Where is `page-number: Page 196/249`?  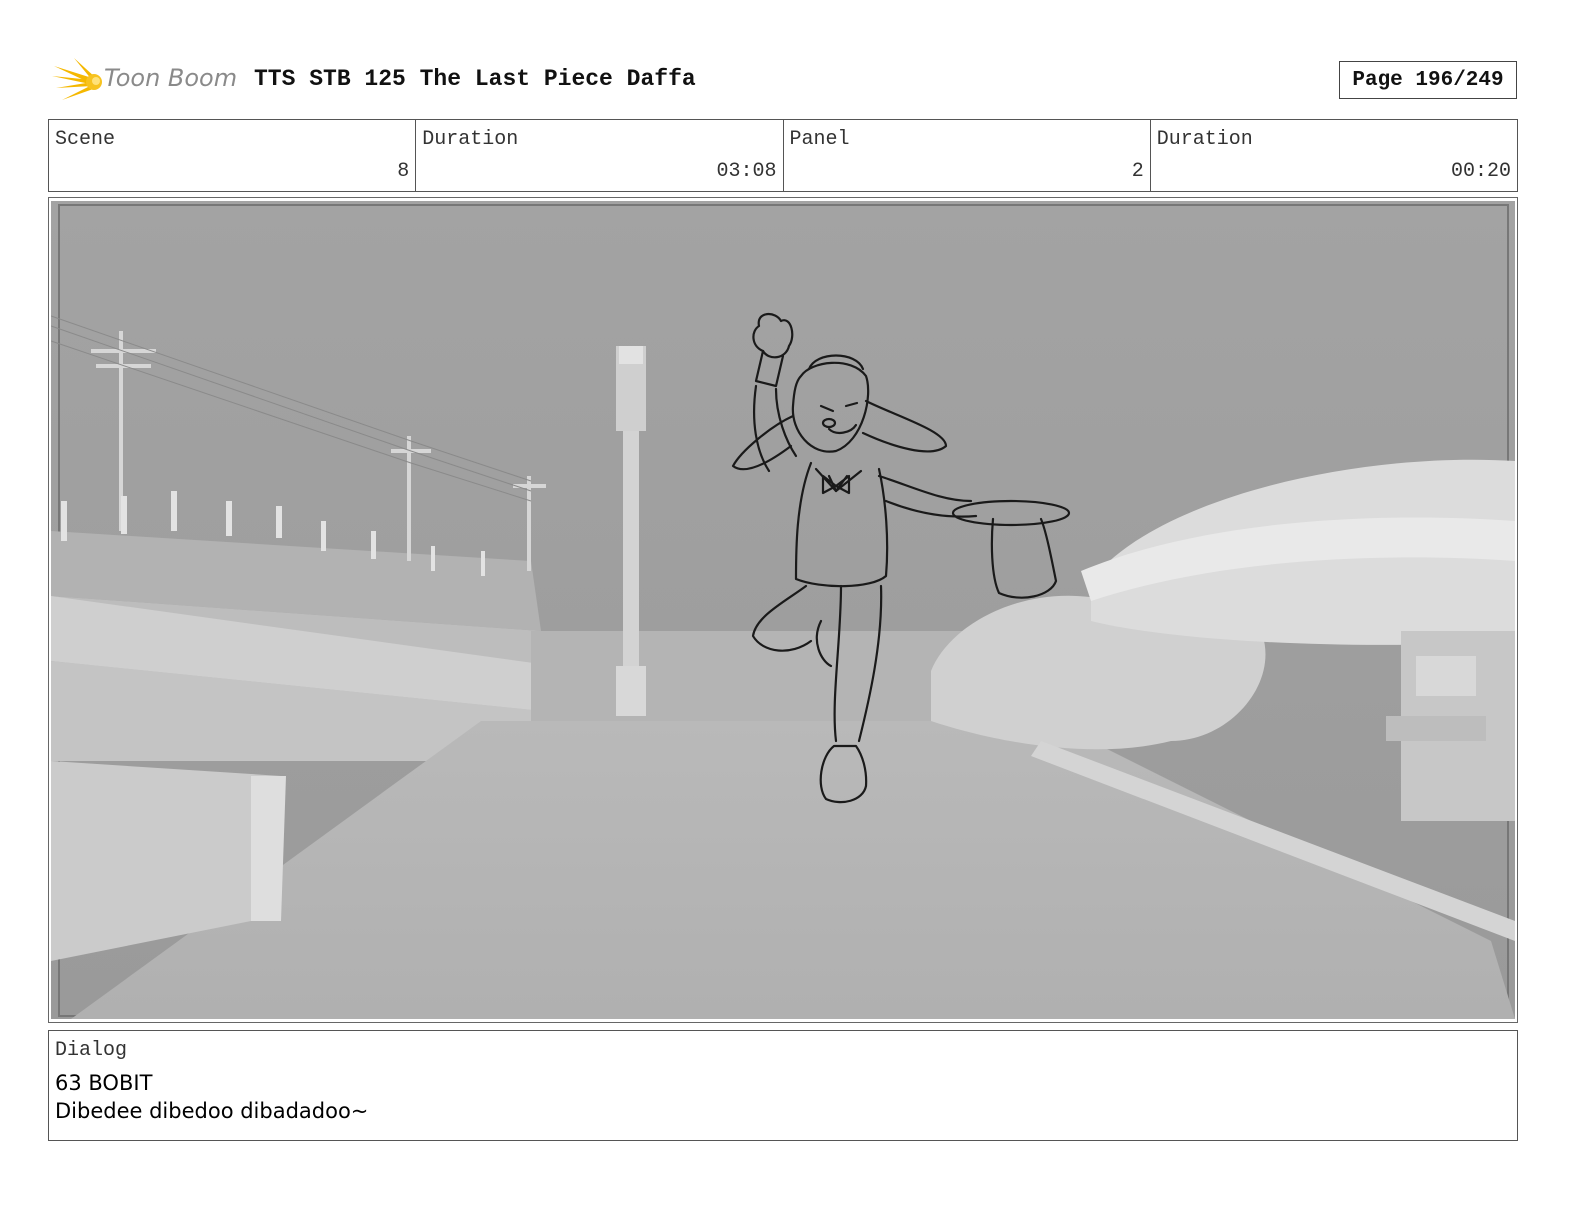 page-number: Page 196/249 is located at coordinates (1428, 80).